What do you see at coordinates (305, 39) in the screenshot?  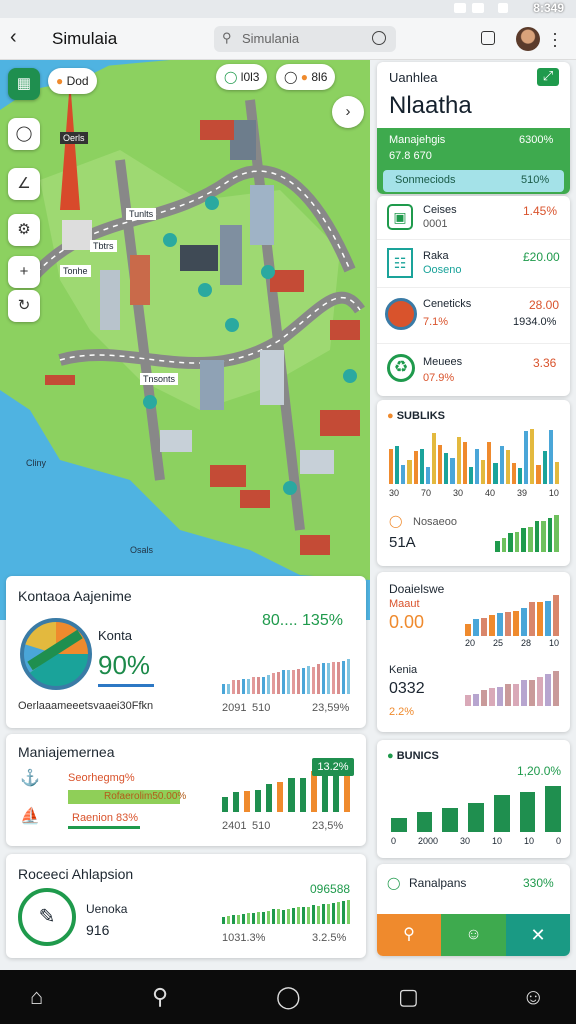 I see `search-bar: ⚲ Simulania` at bounding box center [305, 39].